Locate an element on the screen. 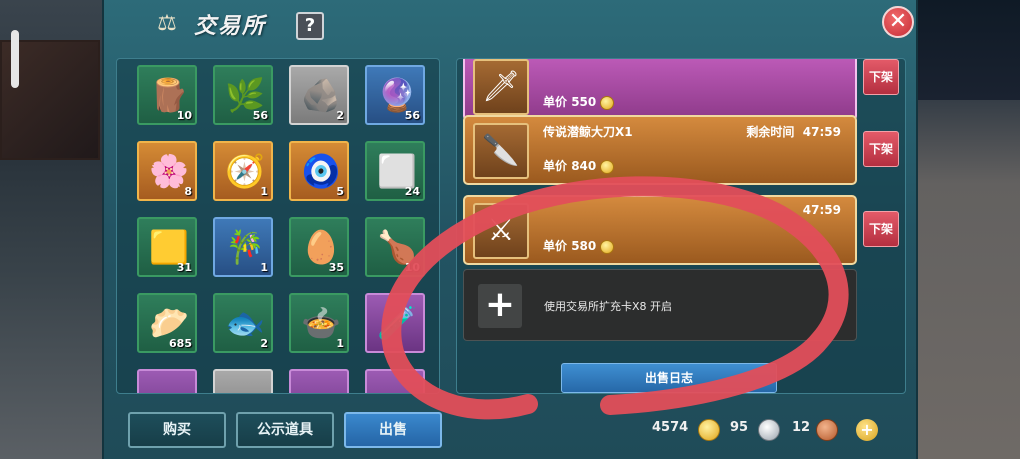  inventory-slot: 🧪 is located at coordinates (395, 323).